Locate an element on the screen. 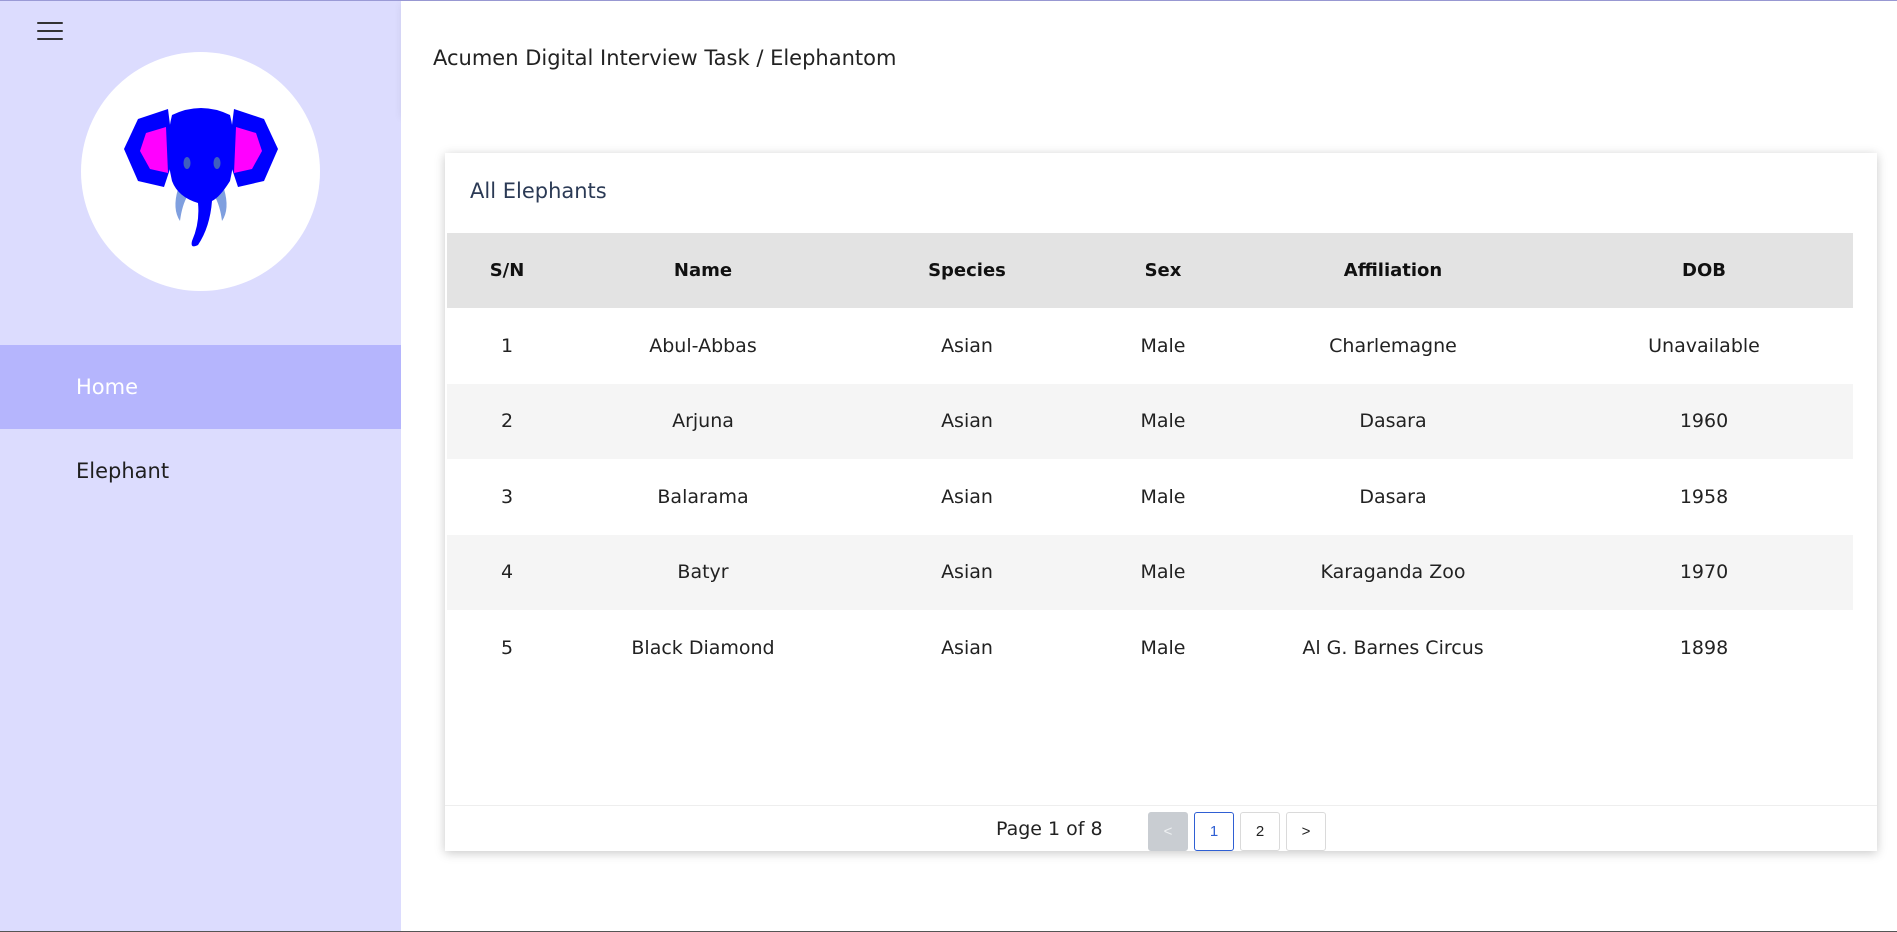 This screenshot has width=1897, height=932. column-header-name: Name is located at coordinates (703, 270).